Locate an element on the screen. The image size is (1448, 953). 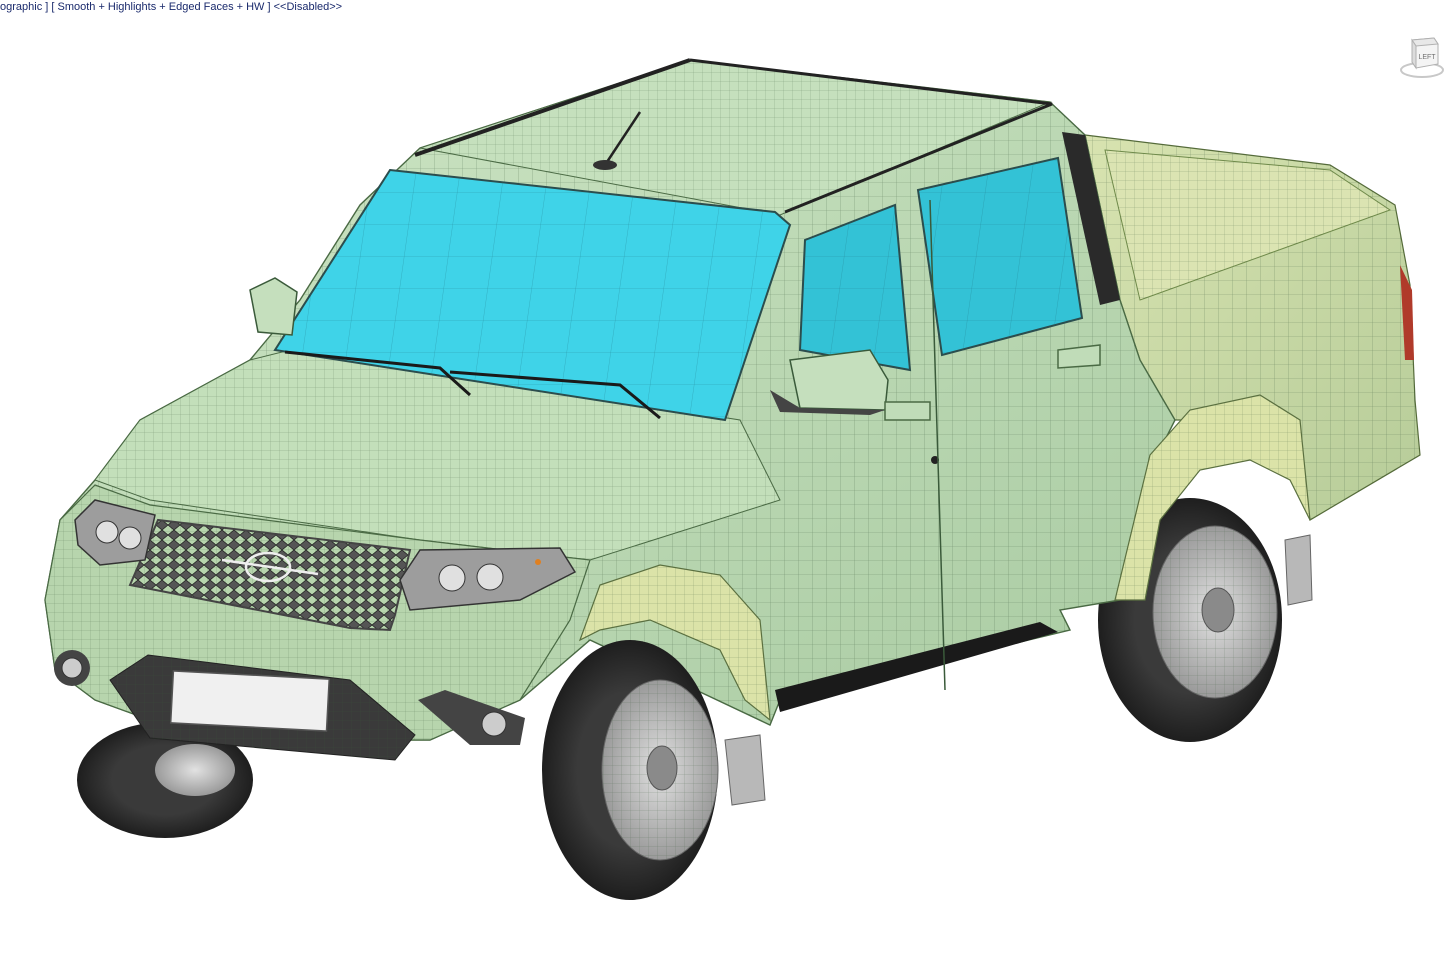
fog-light-left is located at coordinates (72, 668).